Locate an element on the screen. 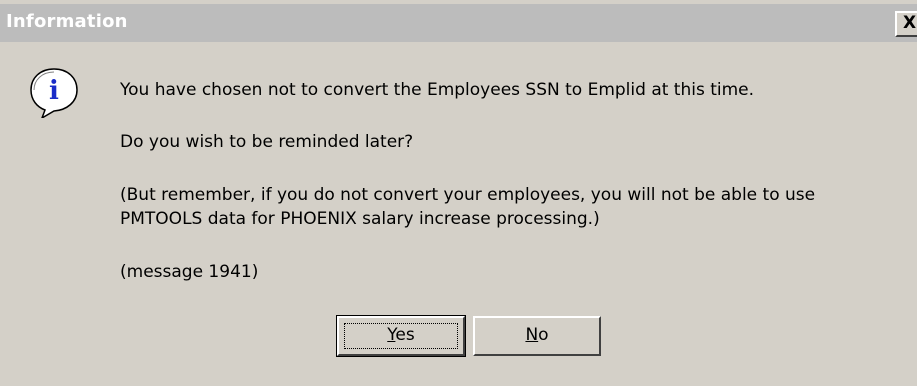 Image resolution: width=917 pixels, height=386 pixels. no-button: No is located at coordinates (537, 336).